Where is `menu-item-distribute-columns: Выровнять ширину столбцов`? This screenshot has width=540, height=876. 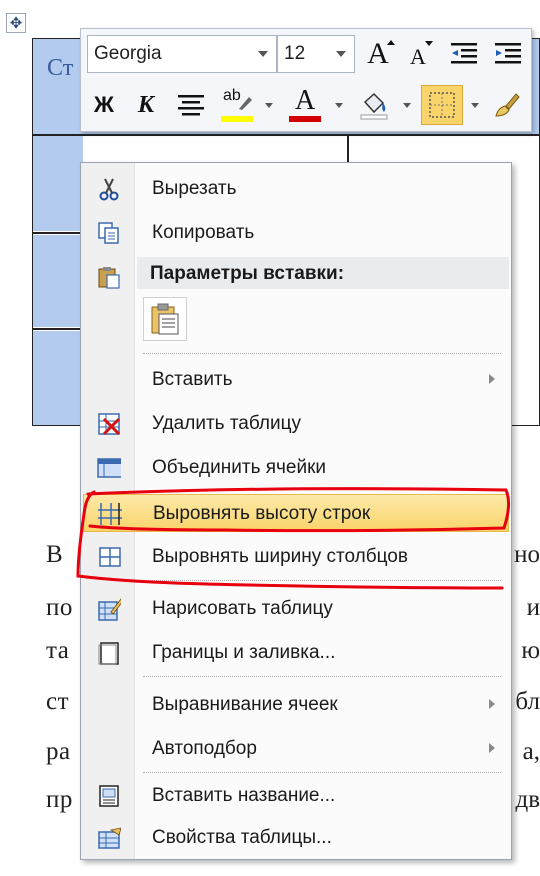
menu-item-distribute-columns: Выровнять ширину столбцов is located at coordinates (296, 557).